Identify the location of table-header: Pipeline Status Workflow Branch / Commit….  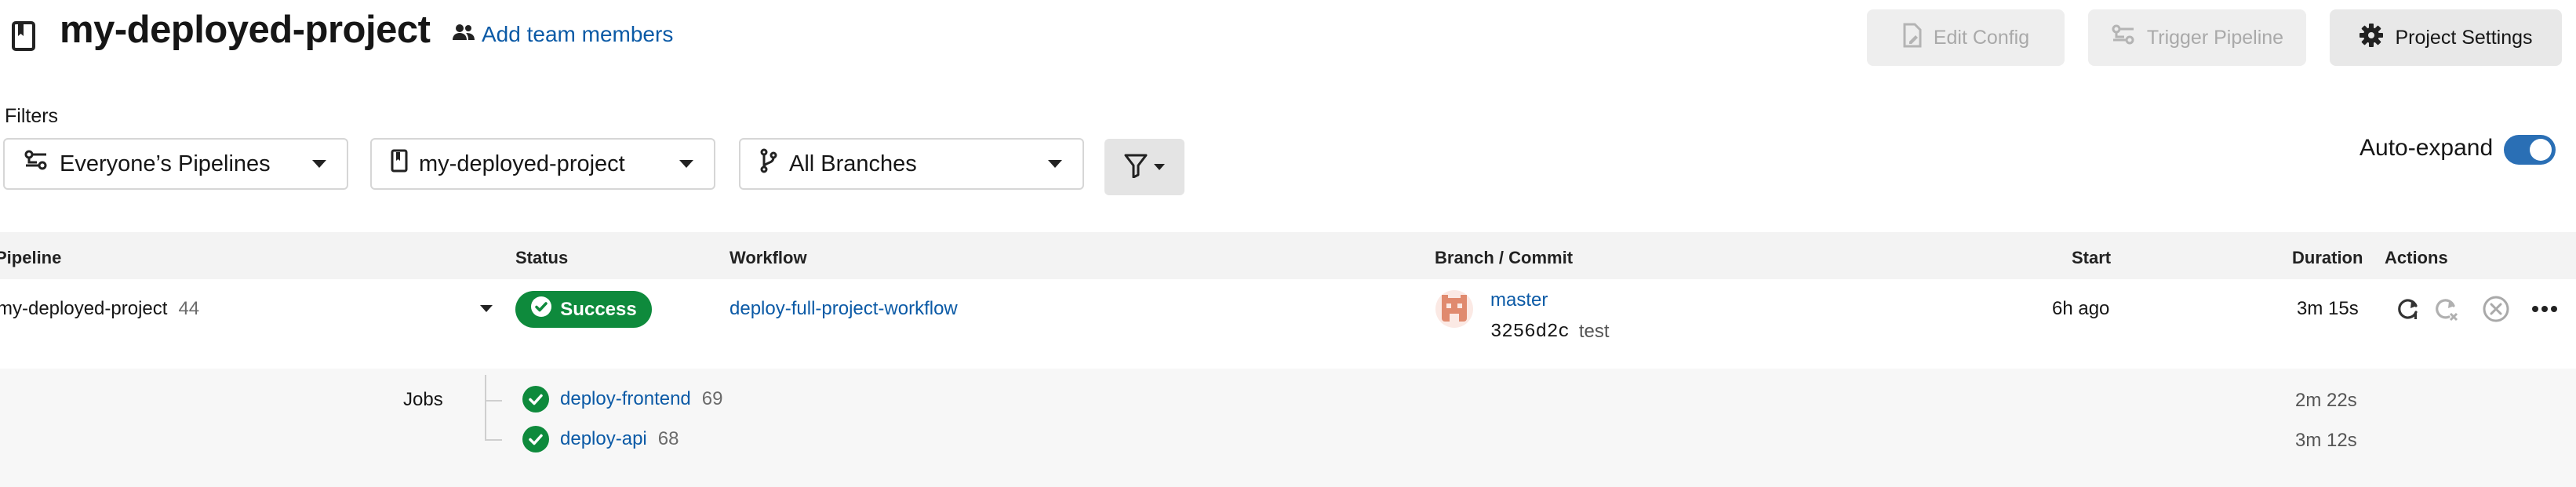
(1288, 256).